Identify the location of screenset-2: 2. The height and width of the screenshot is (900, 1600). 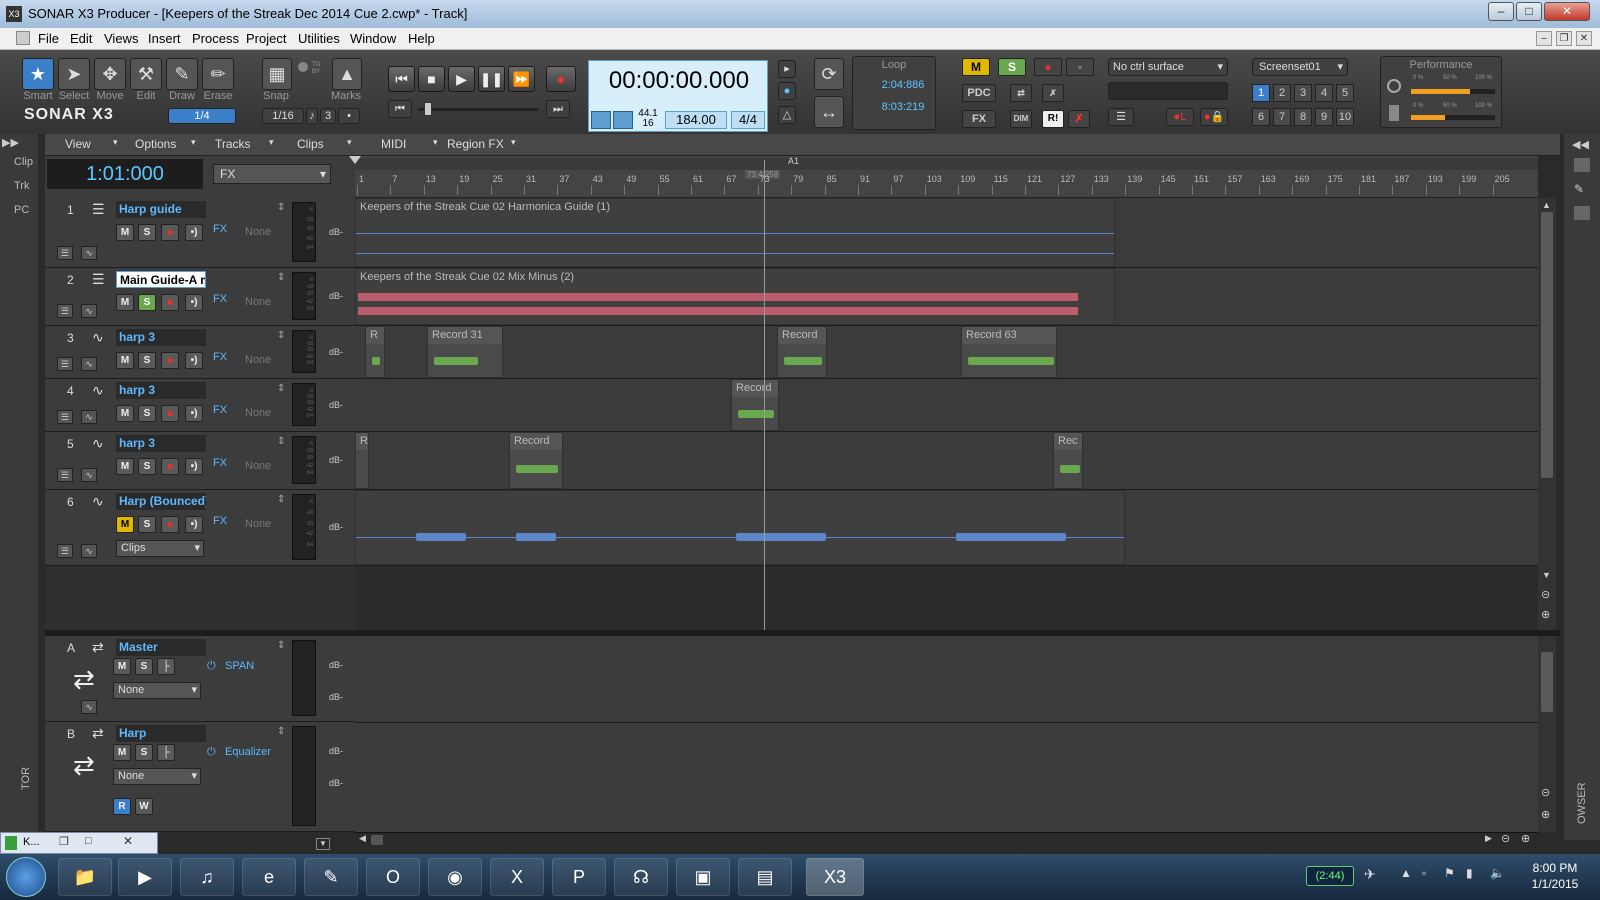
(1282, 93).